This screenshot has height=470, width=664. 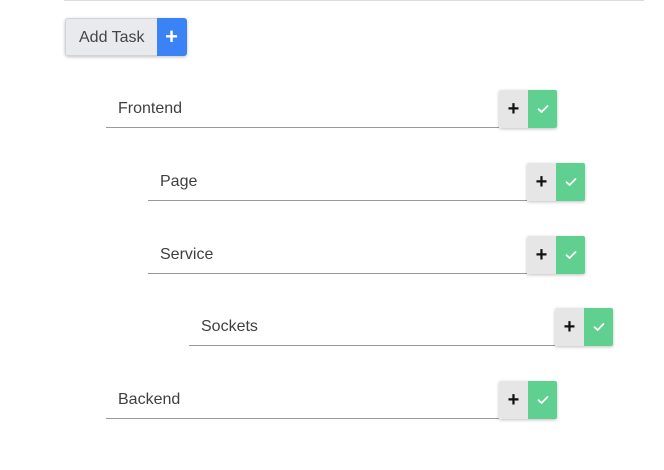 I want to click on top-divider, so click(x=354, y=0).